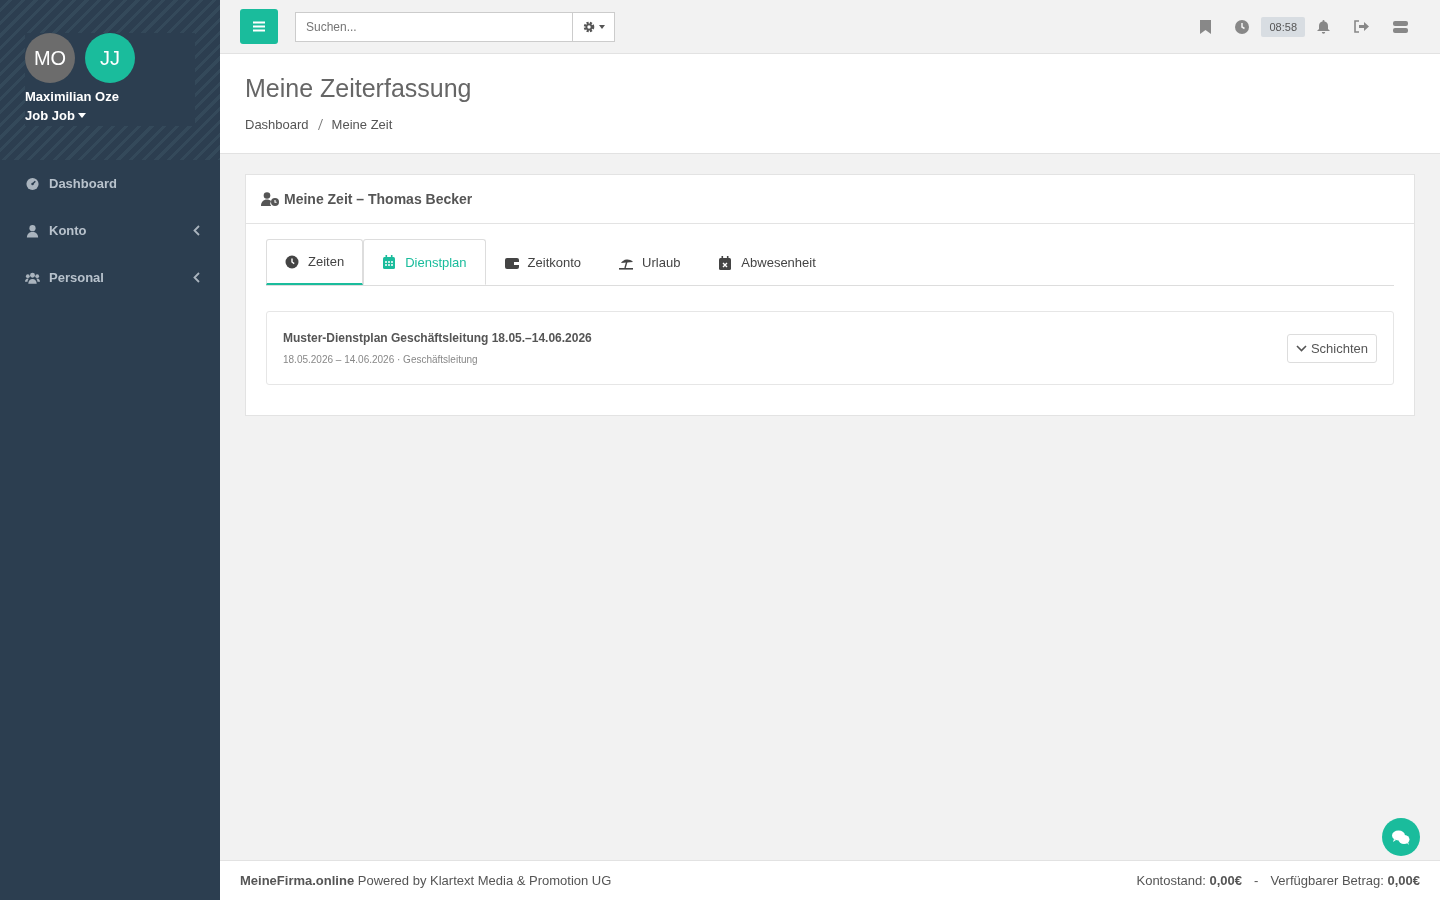  What do you see at coordinates (110, 277) in the screenshot?
I see `nav-item: Personal` at bounding box center [110, 277].